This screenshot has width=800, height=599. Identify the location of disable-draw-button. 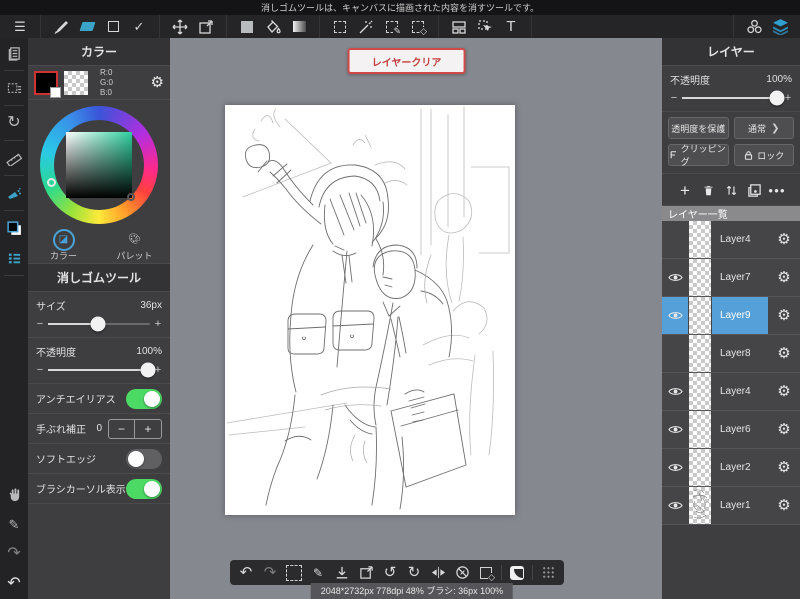
(462, 572).